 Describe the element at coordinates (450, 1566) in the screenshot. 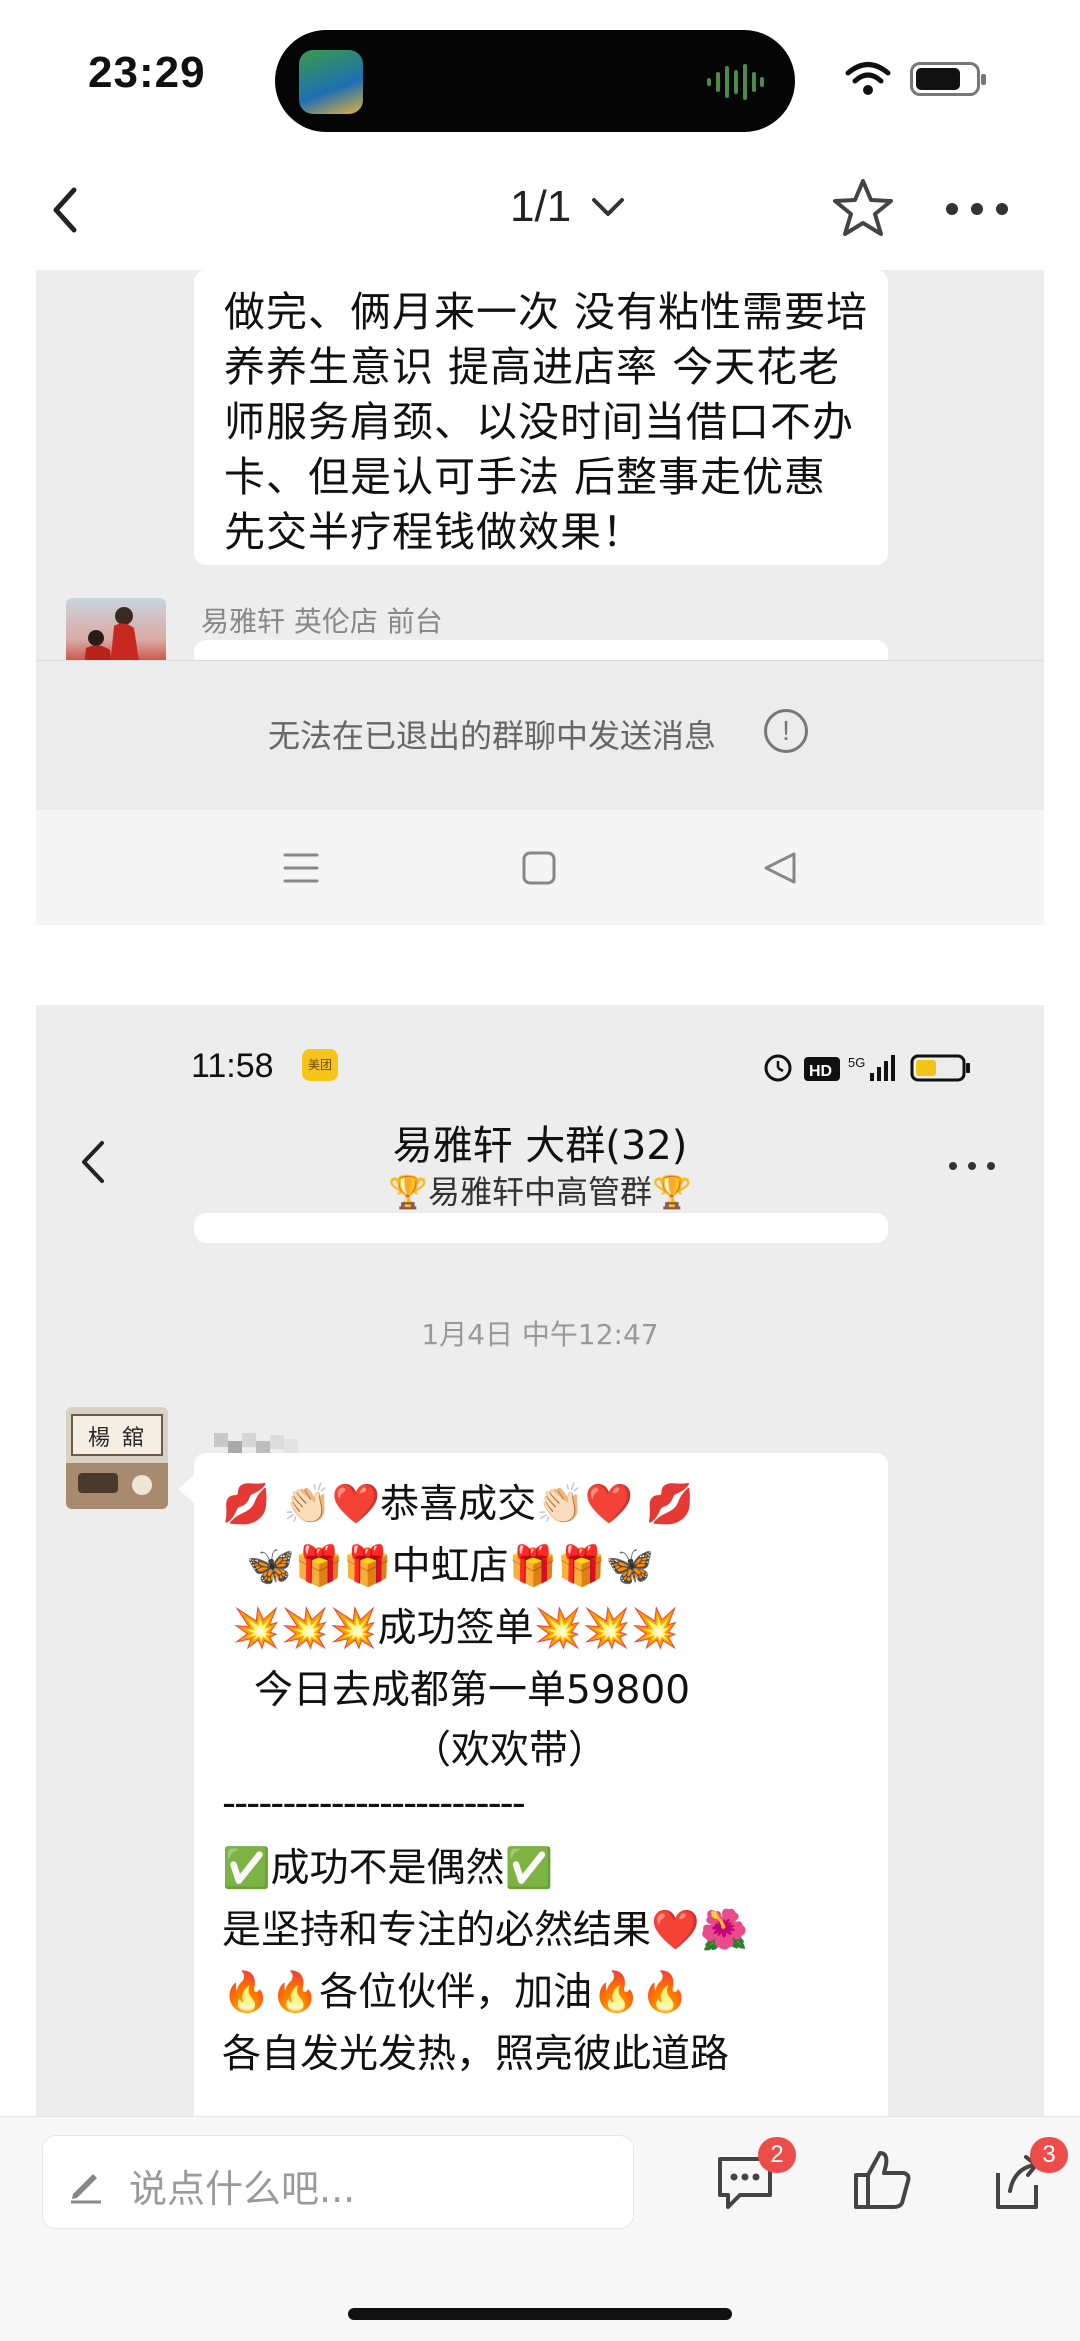

I see `message-line: 🦋🎁🎁中虹店🎁🎁🦋` at that location.